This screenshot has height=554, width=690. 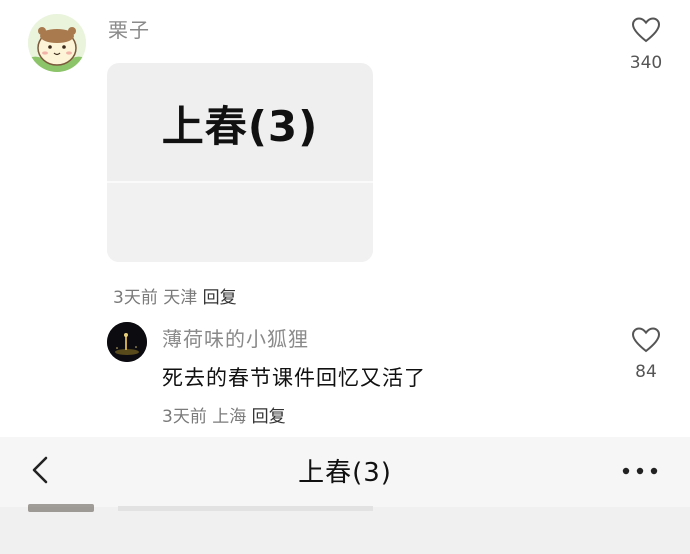 I want to click on reply-like-button, so click(x=646, y=340).